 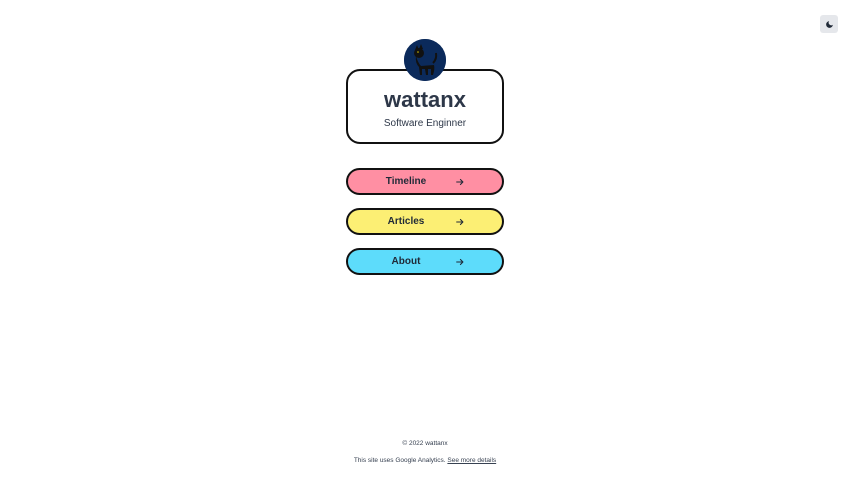 I want to click on avatar, so click(x=425, y=60).